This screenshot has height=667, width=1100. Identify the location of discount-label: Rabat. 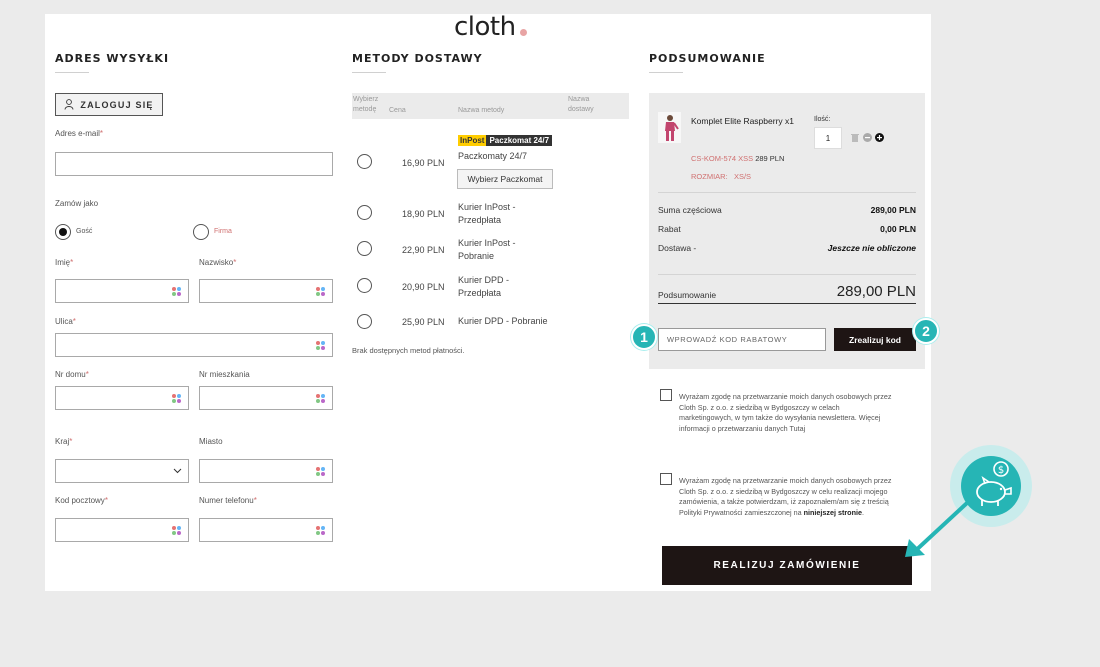
(669, 229).